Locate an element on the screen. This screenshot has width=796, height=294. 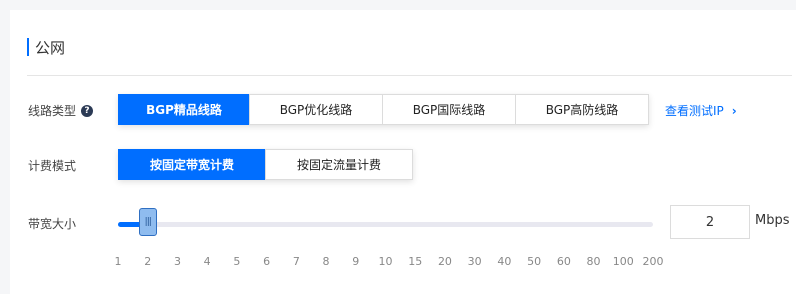
tick-label: 8 is located at coordinates (326, 261).